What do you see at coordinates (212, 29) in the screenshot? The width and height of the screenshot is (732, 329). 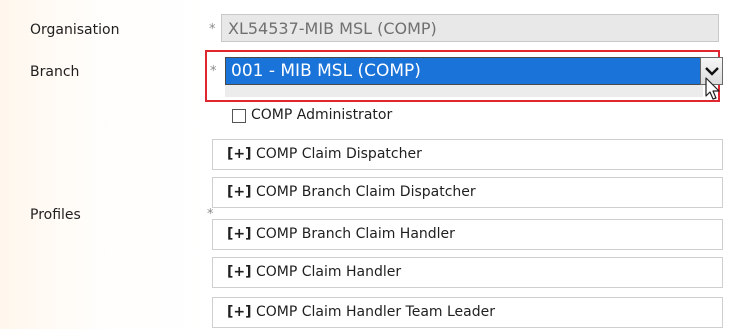 I see `organisation-required-marker: *` at bounding box center [212, 29].